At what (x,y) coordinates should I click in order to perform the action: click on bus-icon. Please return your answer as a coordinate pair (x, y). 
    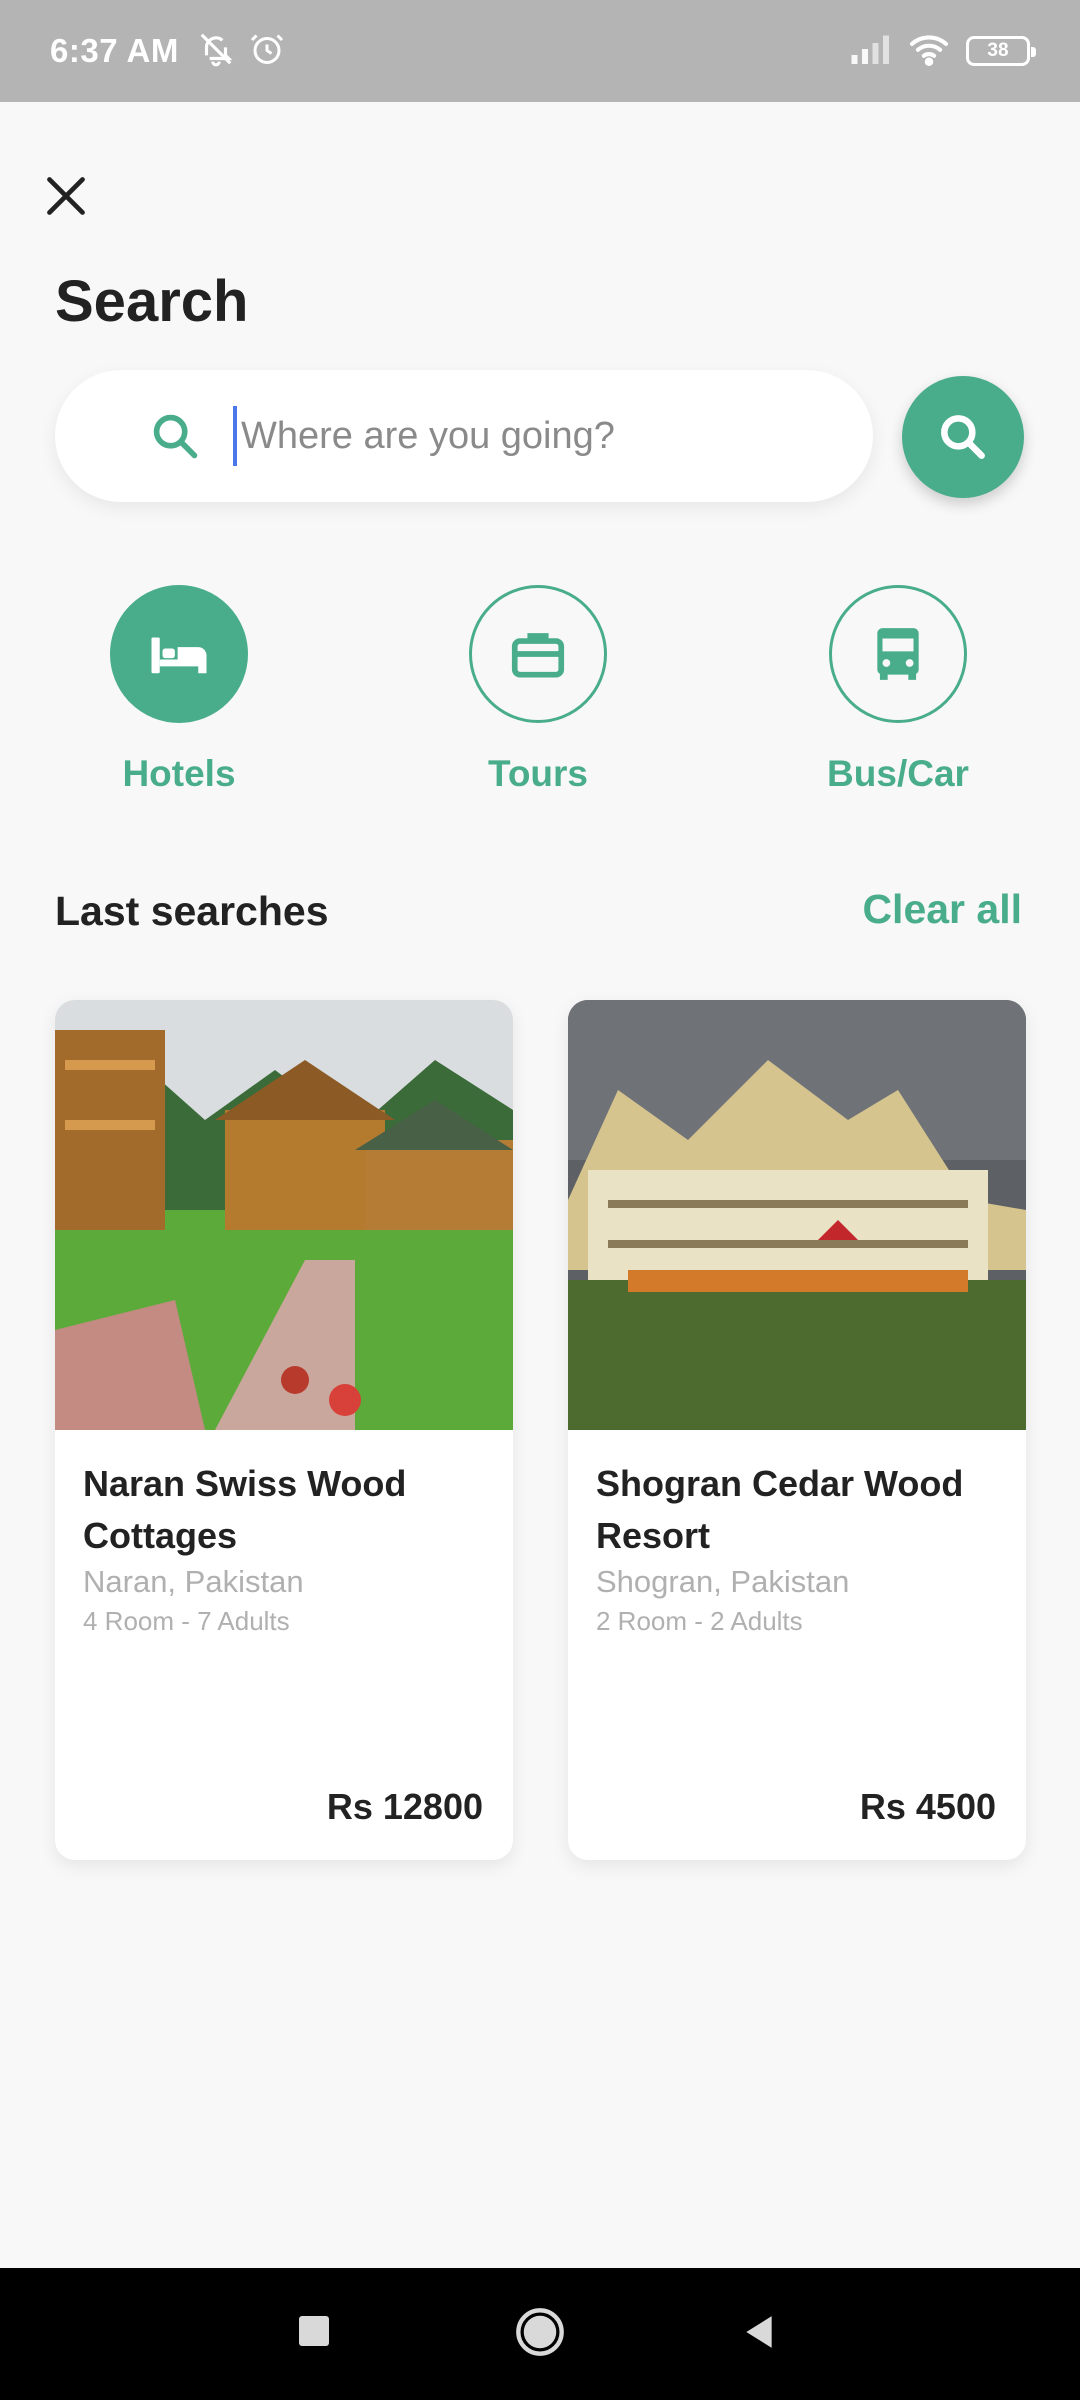
    Looking at the image, I should click on (898, 654).